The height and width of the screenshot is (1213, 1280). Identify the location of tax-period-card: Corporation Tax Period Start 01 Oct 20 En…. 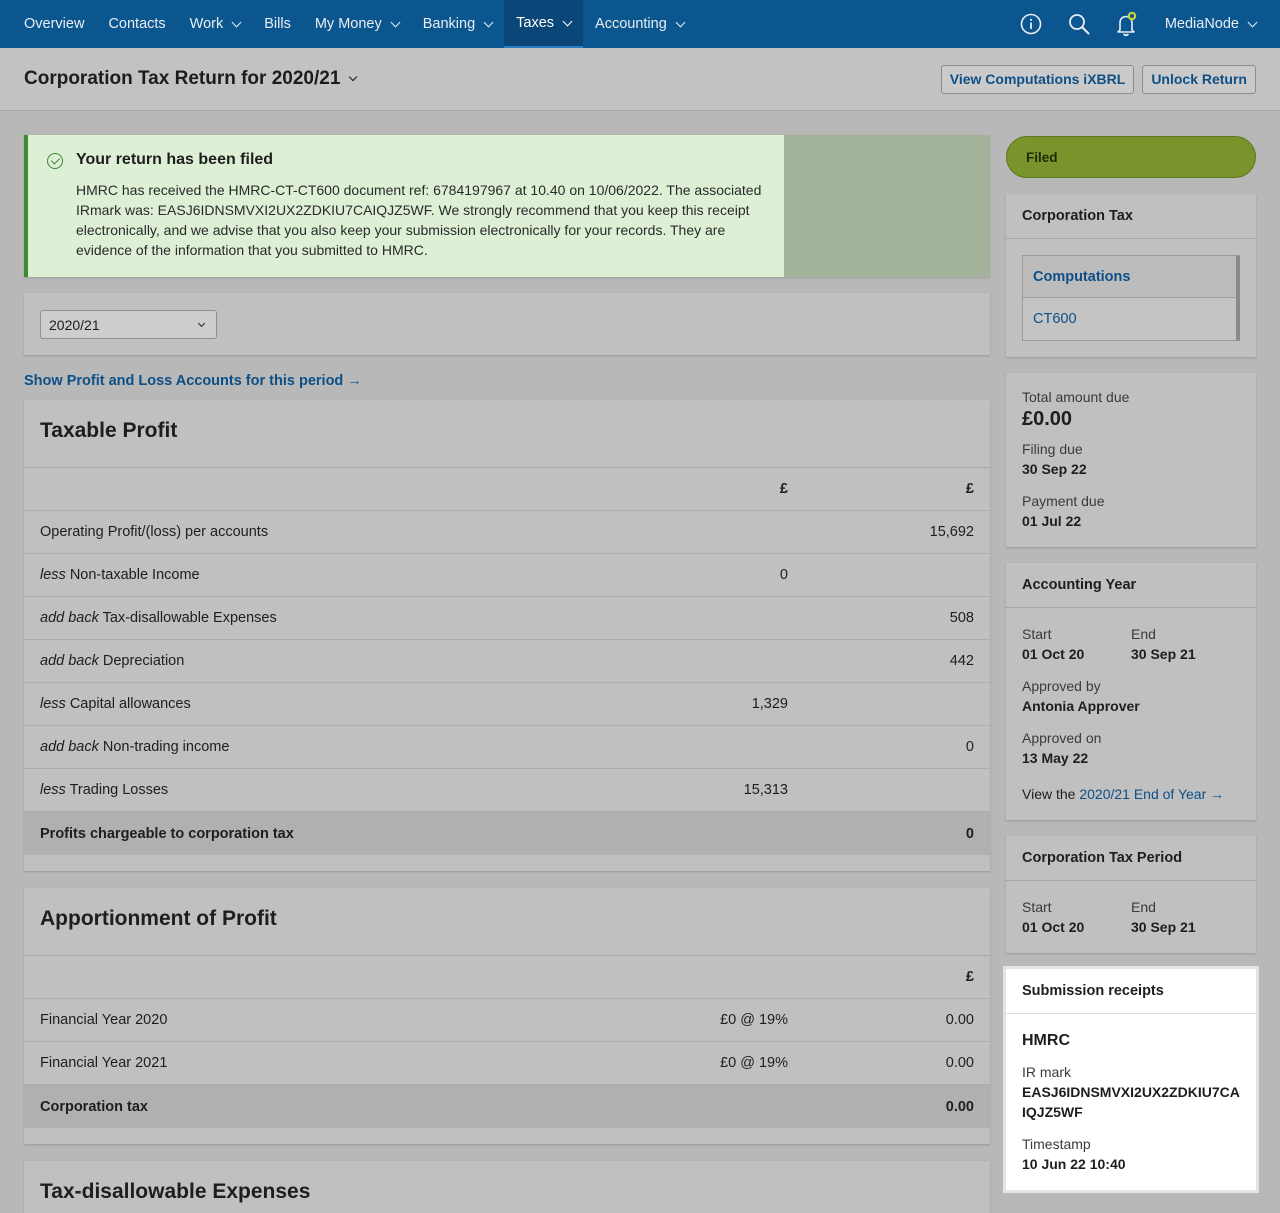
(1131, 894).